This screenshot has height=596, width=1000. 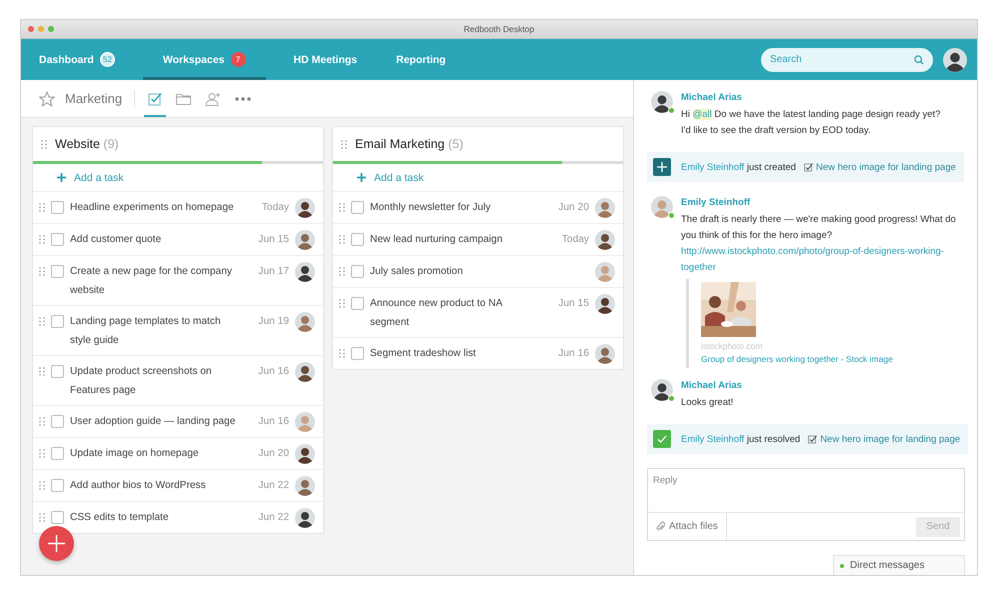 I want to click on task-title: Update product screenshots on Features page, so click(x=159, y=381).